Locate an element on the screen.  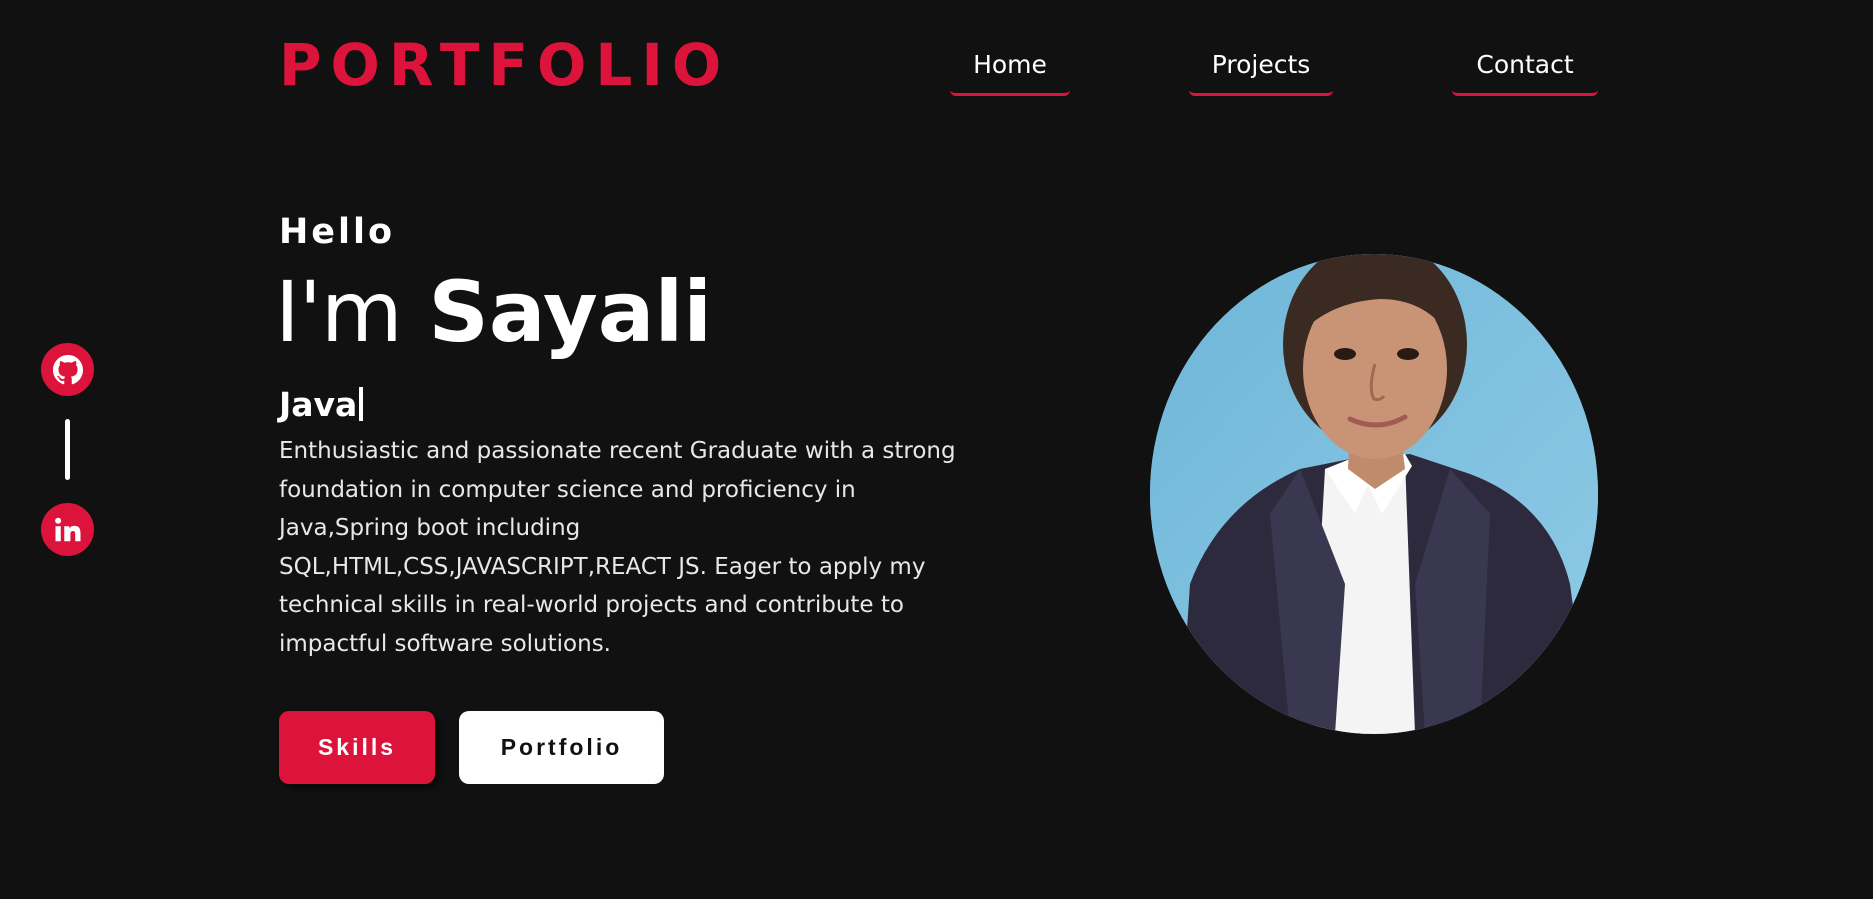
hero-name: Sayali is located at coordinates (570, 312).